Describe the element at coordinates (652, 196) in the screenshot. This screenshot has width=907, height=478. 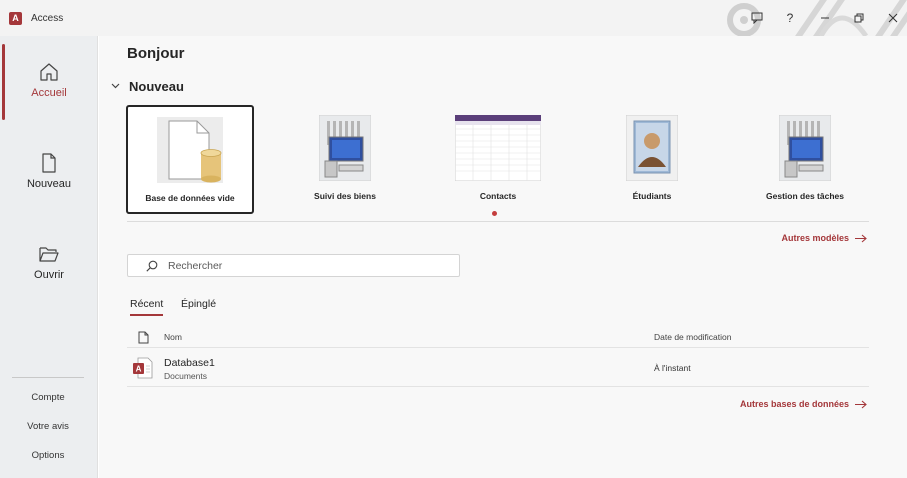
I see `template-label: Étudiants` at that location.